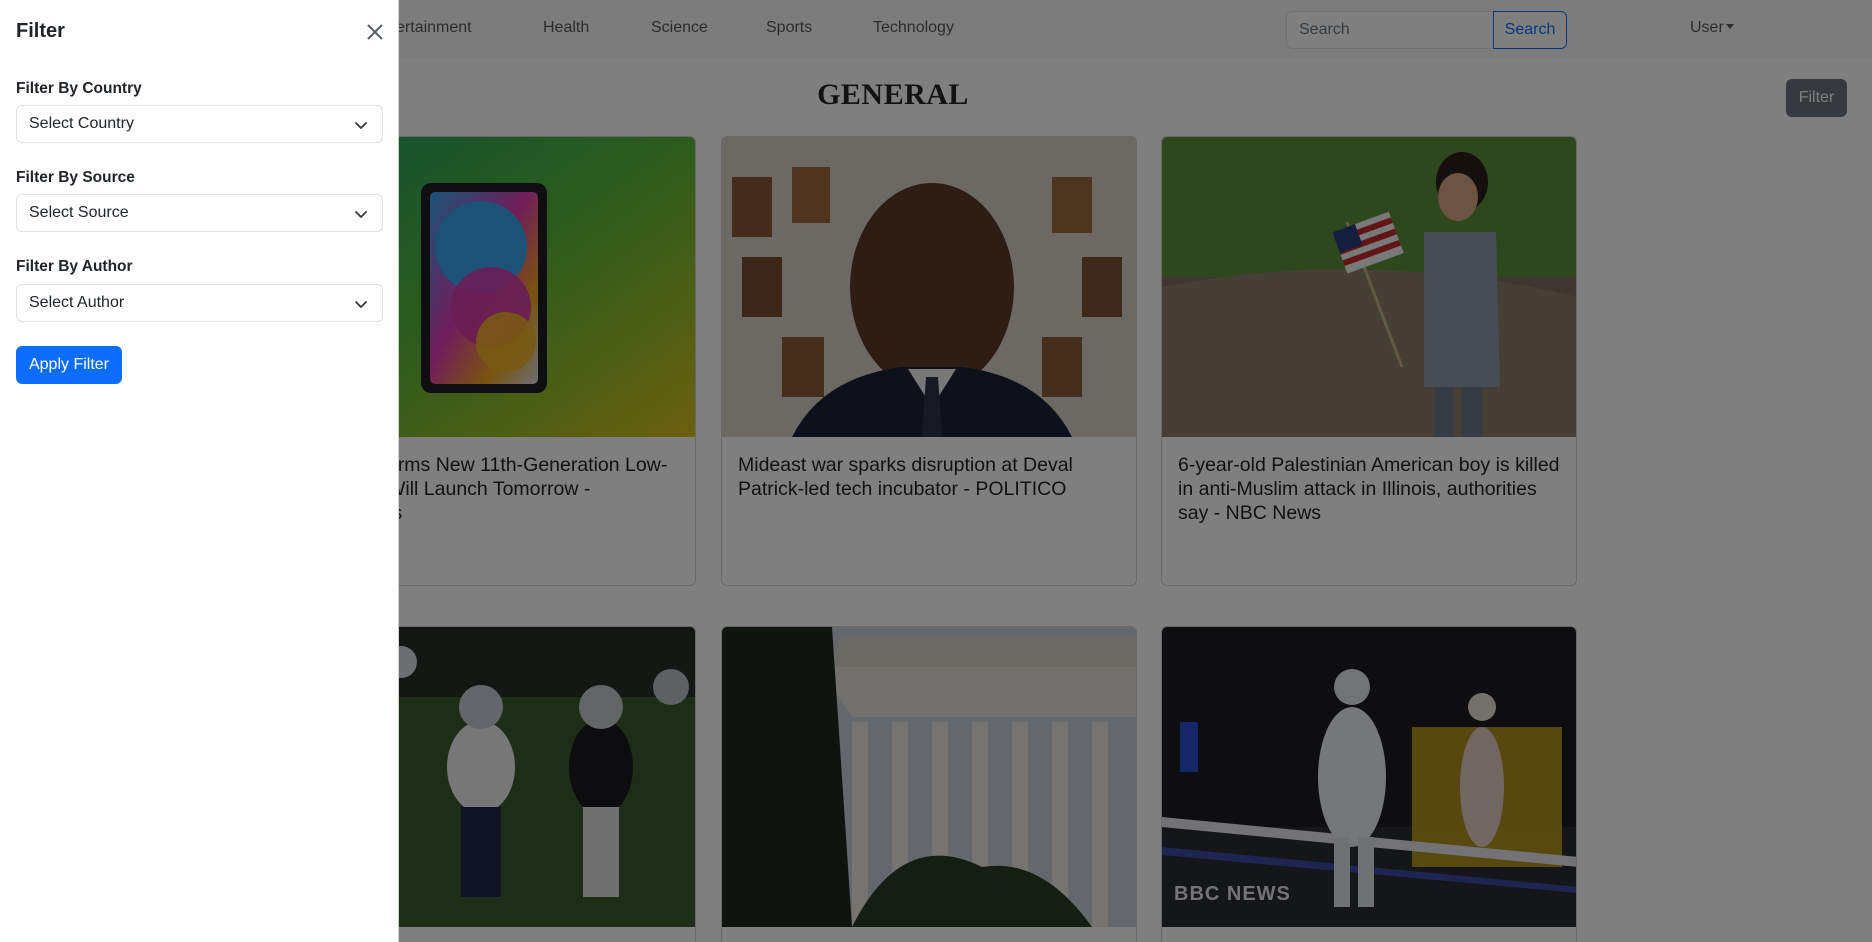  I want to click on country-filter-label: Filter By Country, so click(79, 88).